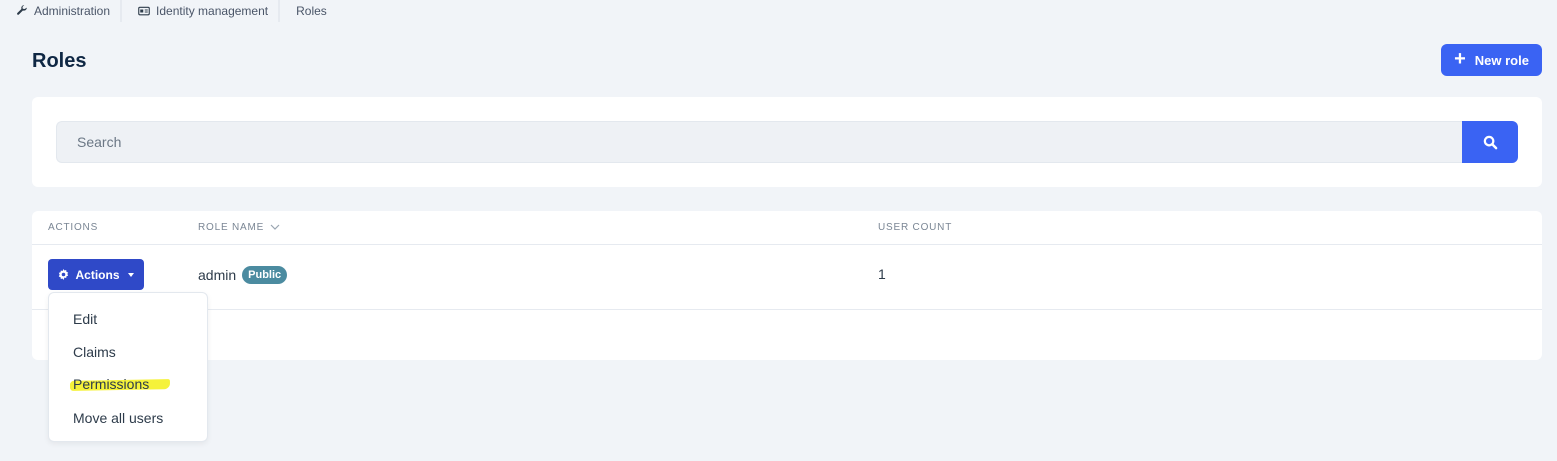  What do you see at coordinates (85, 319) in the screenshot?
I see `menu-item-edit: Edit` at bounding box center [85, 319].